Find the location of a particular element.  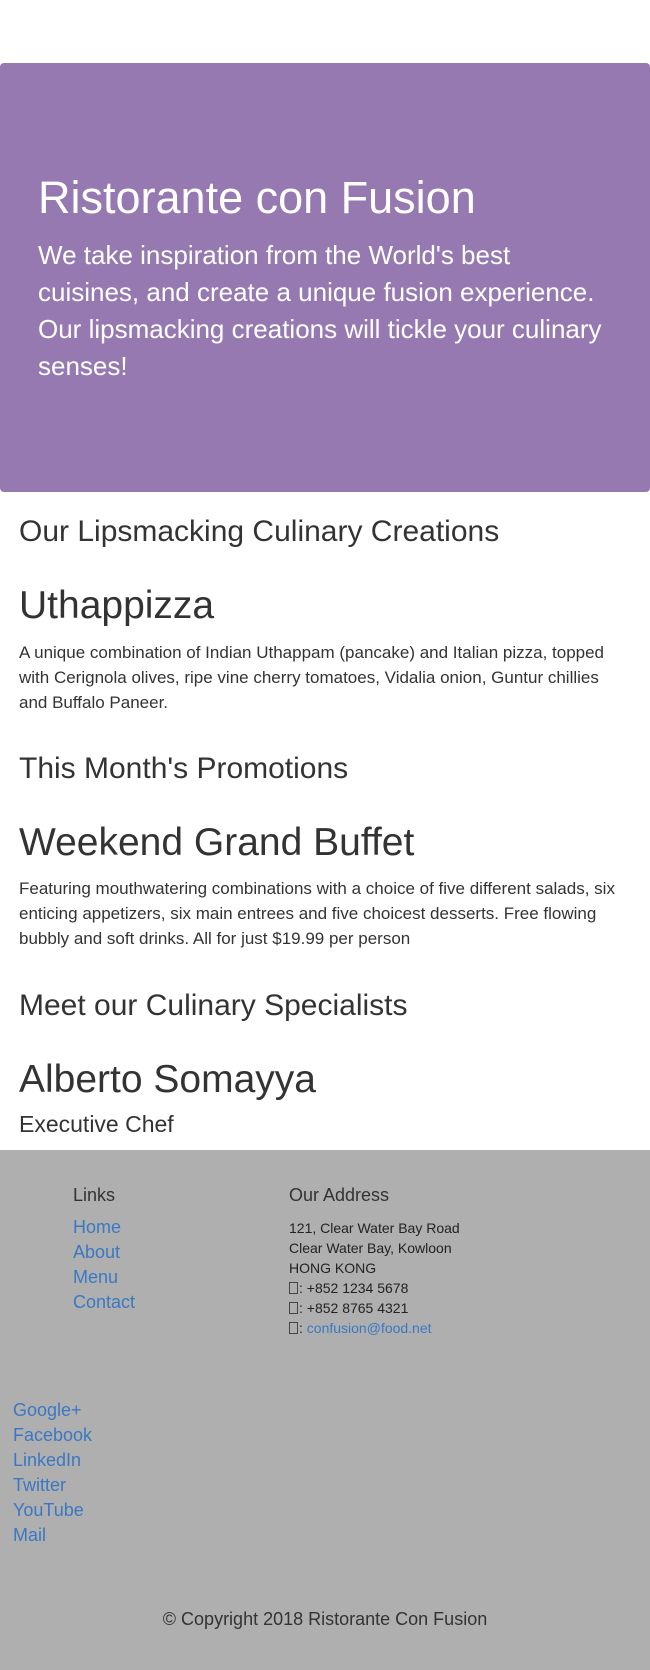

links-item: About is located at coordinates (104, 1252).